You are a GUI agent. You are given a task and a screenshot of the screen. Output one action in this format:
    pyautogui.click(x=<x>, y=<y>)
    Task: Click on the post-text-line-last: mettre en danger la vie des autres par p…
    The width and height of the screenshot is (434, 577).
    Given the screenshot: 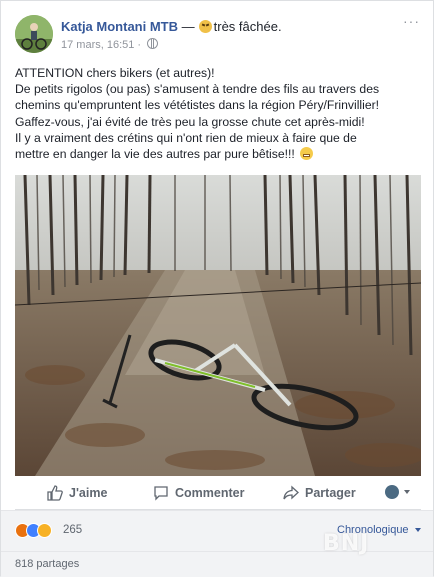 What is the action you would take?
    pyautogui.click(x=219, y=154)
    